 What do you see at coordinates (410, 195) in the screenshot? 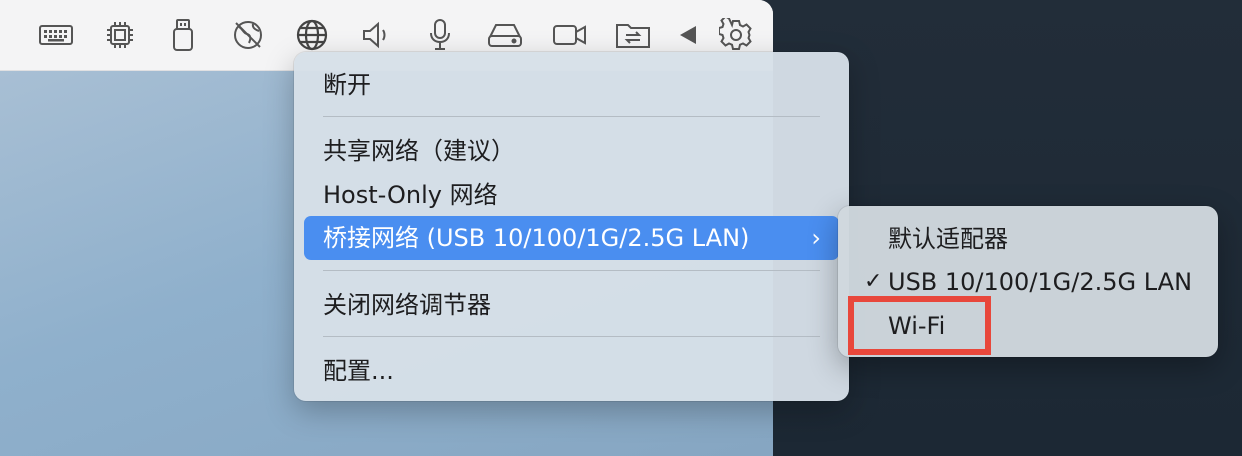
I see `menu-item-label: Host-Only 网络` at bounding box center [410, 195].